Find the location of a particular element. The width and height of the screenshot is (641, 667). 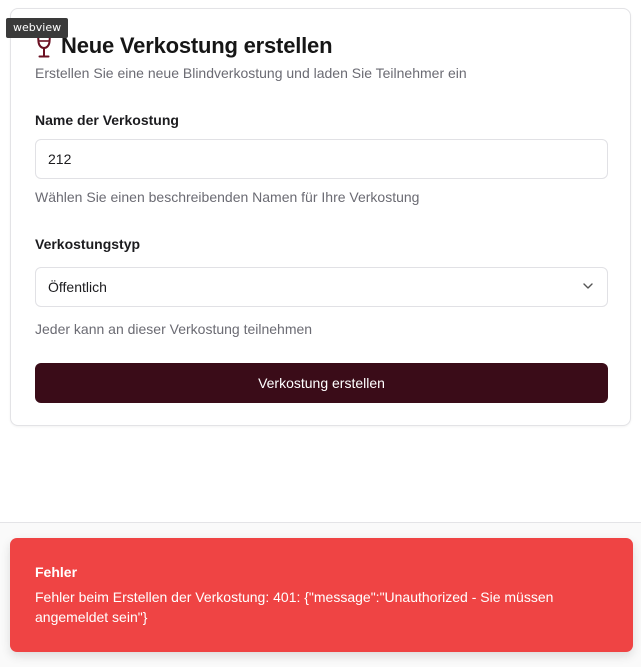

name-input is located at coordinates (321, 159).